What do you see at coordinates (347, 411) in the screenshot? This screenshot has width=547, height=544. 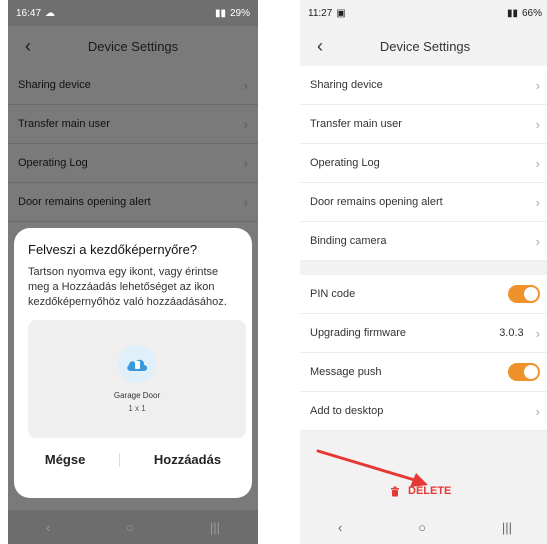 I see `row-label: Add to desktop` at bounding box center [347, 411].